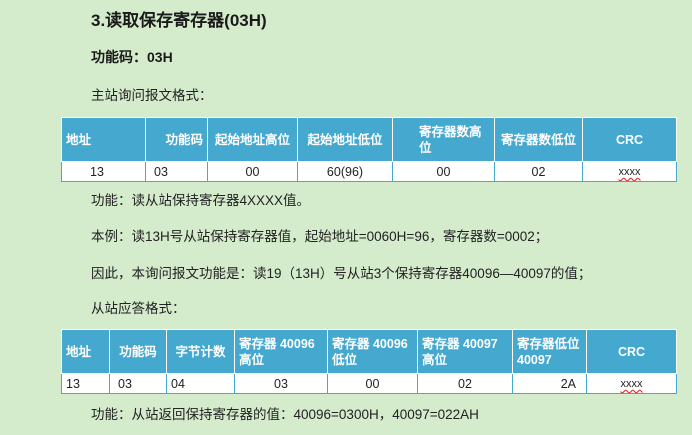  Describe the element at coordinates (285, 414) in the screenshot. I see `response-function-text: 功能：从站返回保持寄存器的值：40096=0300H，40097=022AH` at that location.